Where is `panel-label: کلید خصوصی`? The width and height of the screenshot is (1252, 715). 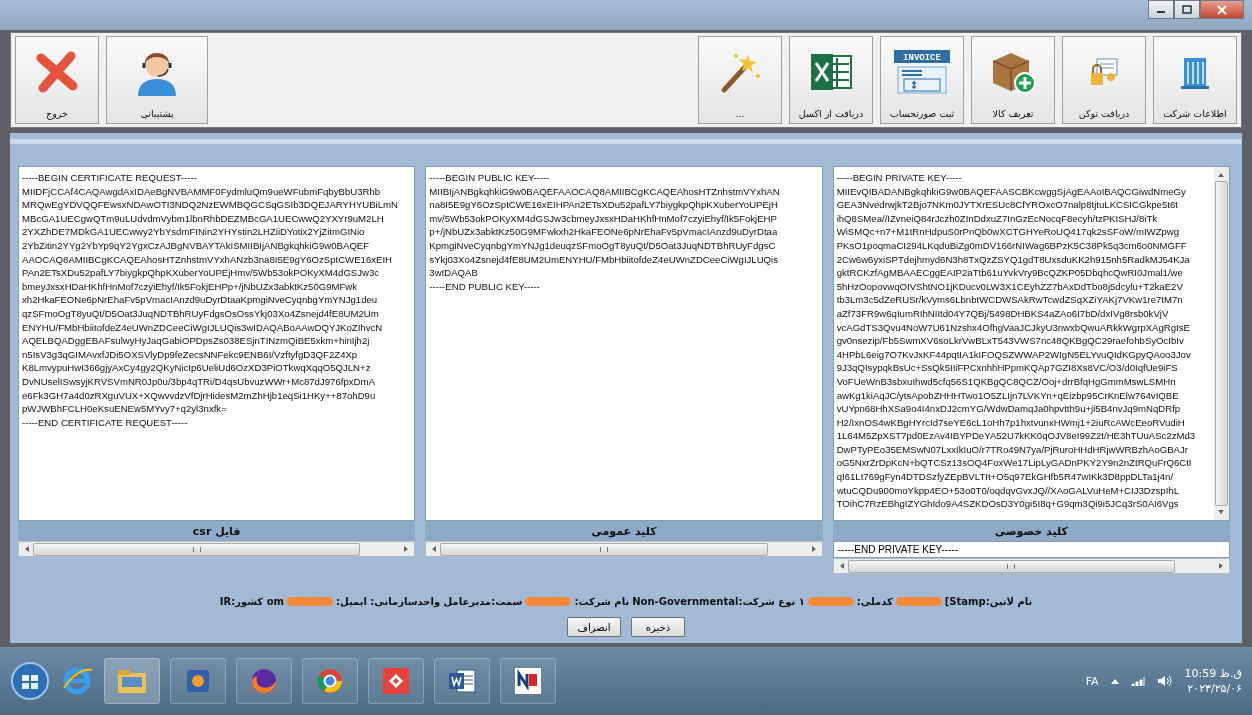
panel-label: کلید خصوصی is located at coordinates (1031, 531).